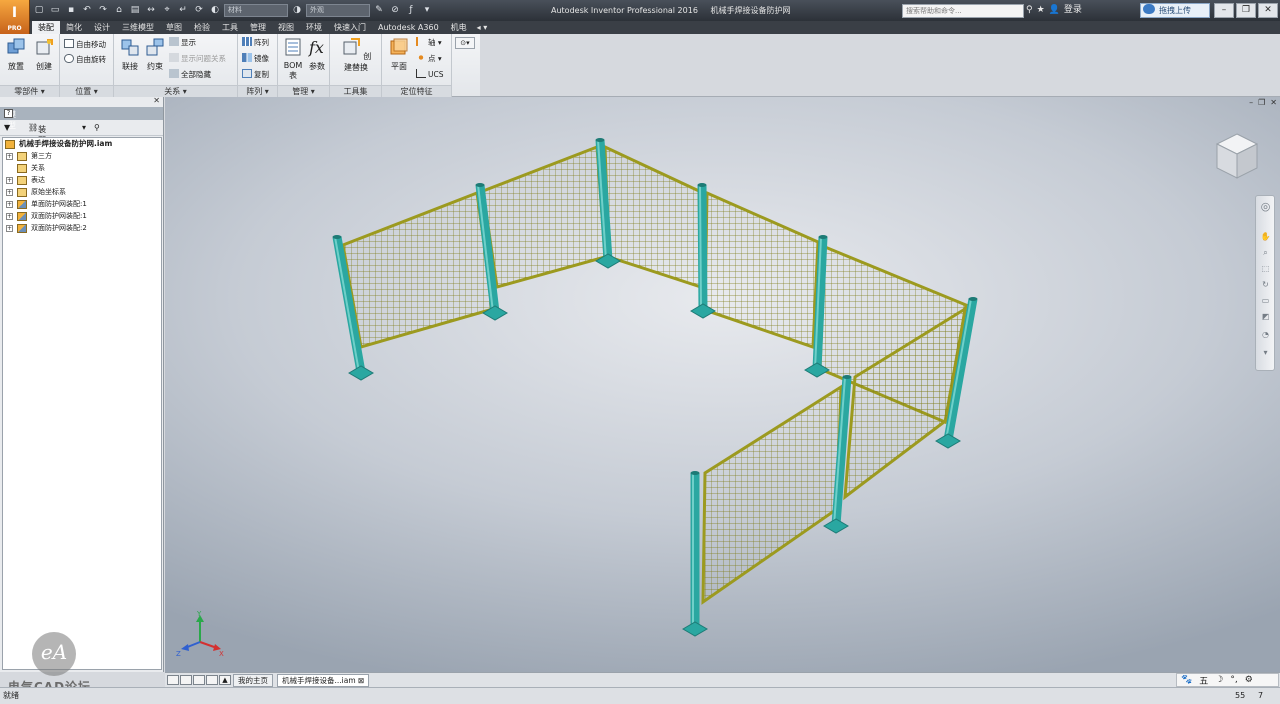 The width and height of the screenshot is (1280, 704). Describe the element at coordinates (7, 127) in the screenshot. I see `filter-icon: ▼` at that location.